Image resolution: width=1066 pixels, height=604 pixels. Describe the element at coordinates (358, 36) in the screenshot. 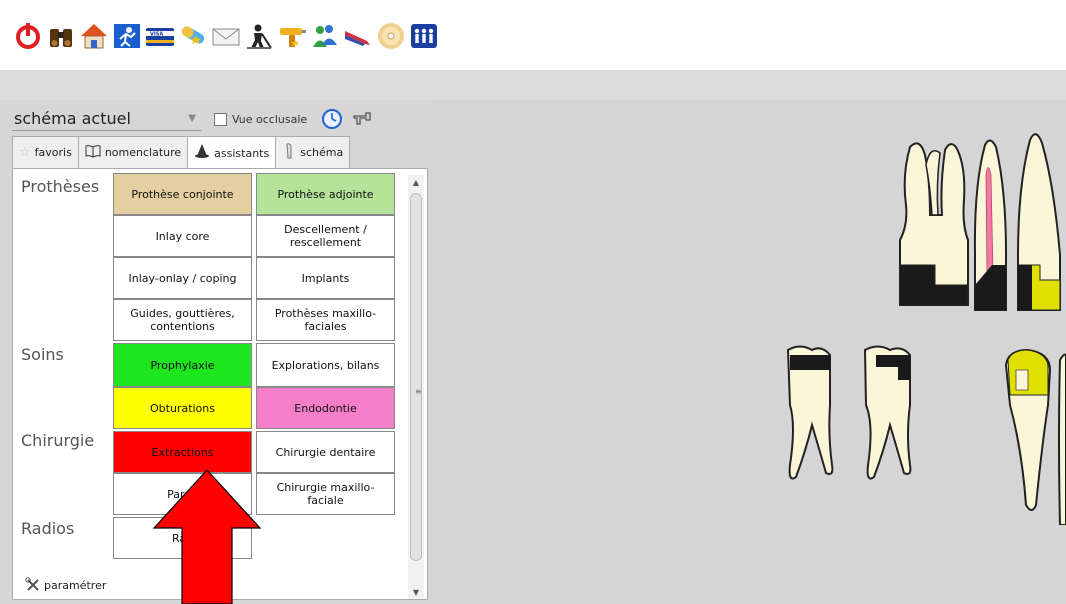

I see `pen-icon` at that location.